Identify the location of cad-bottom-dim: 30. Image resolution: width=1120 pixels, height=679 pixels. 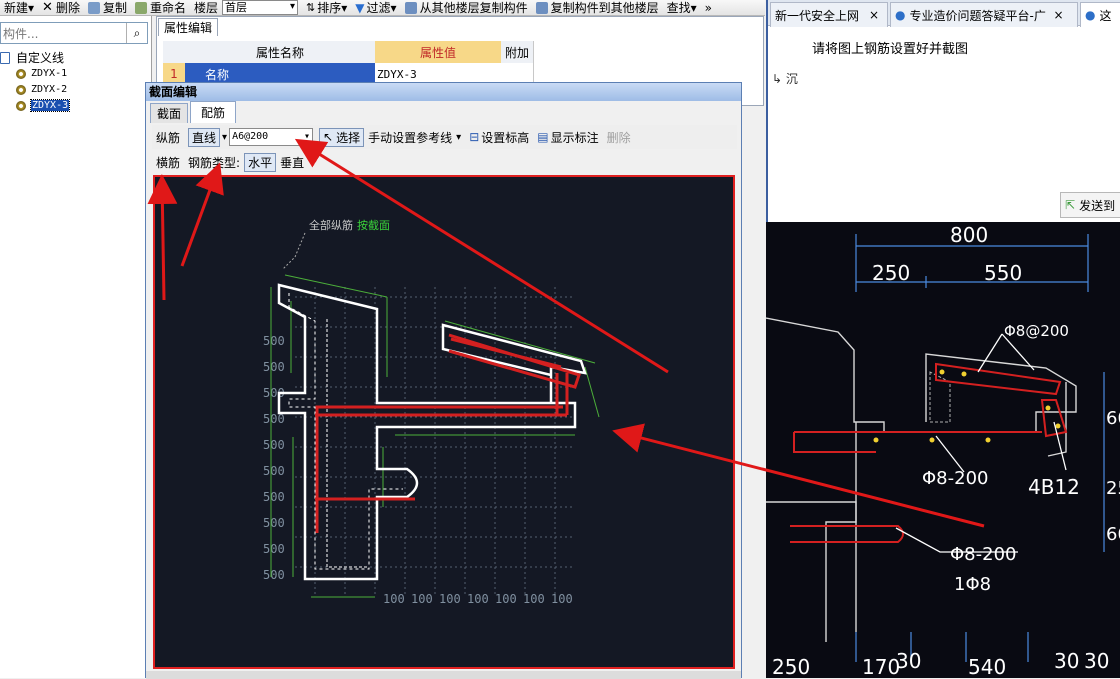
(1066, 661).